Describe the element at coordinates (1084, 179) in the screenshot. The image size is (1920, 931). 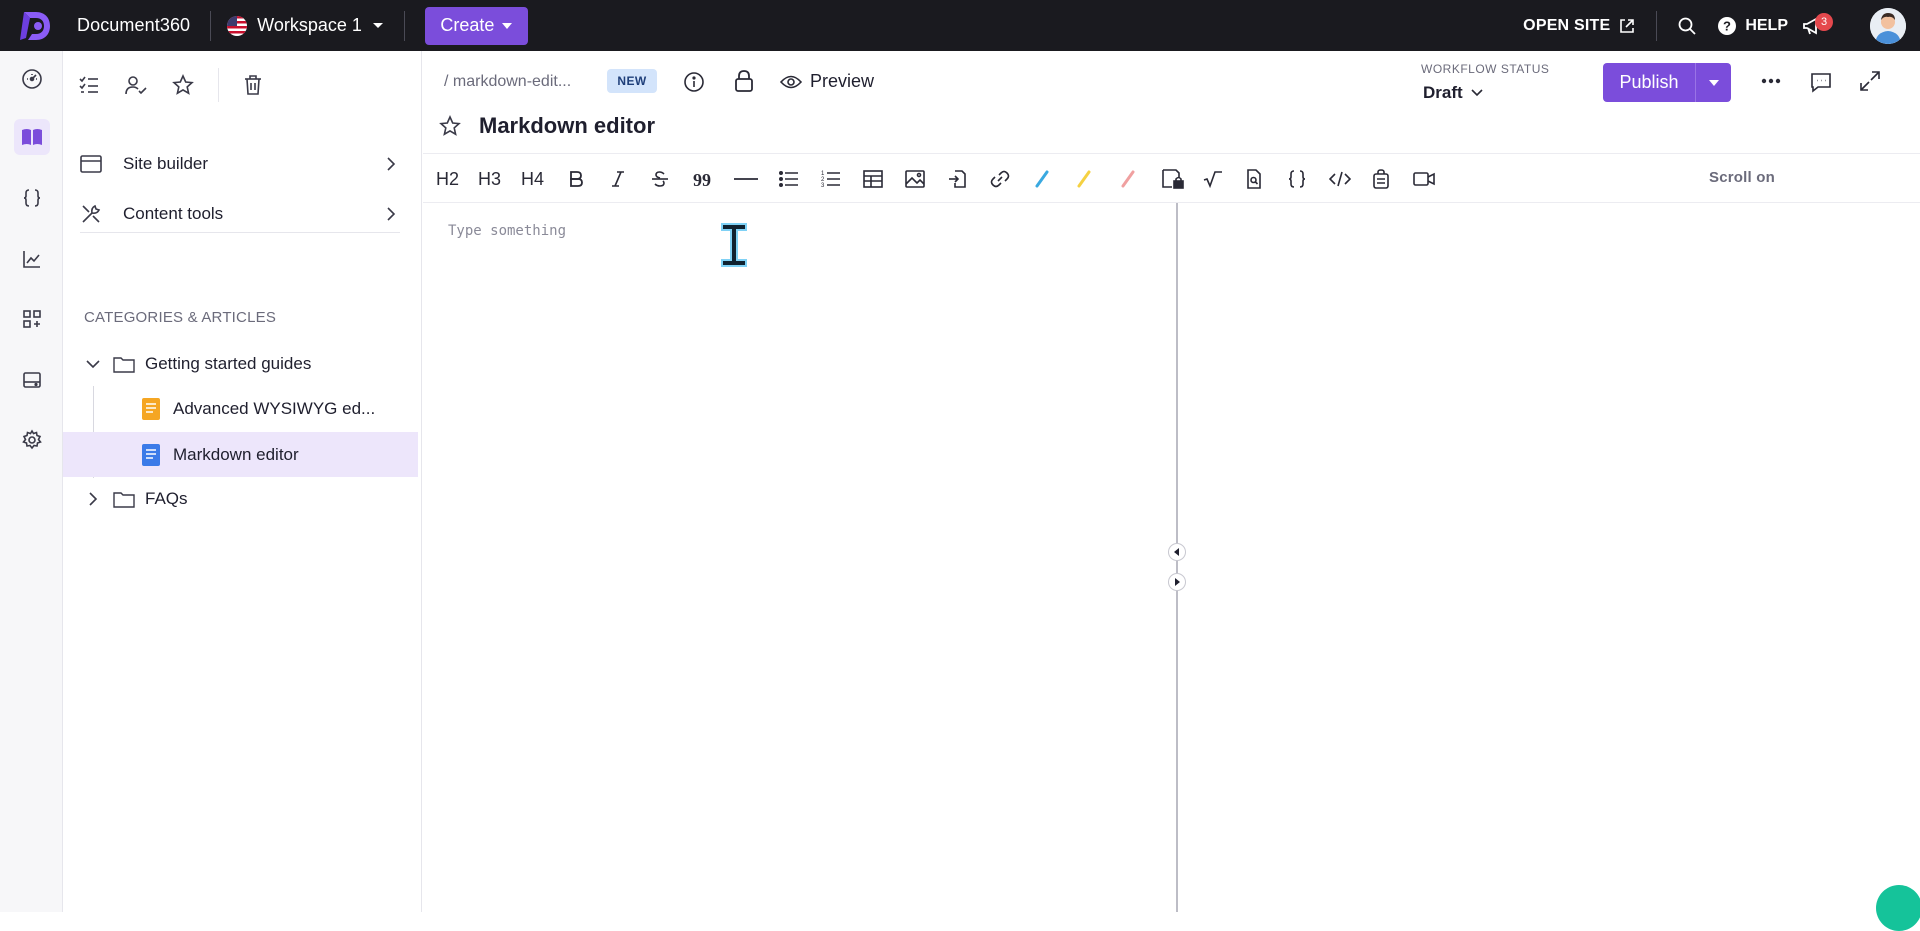
I see `yellow-highlight-icon` at that location.